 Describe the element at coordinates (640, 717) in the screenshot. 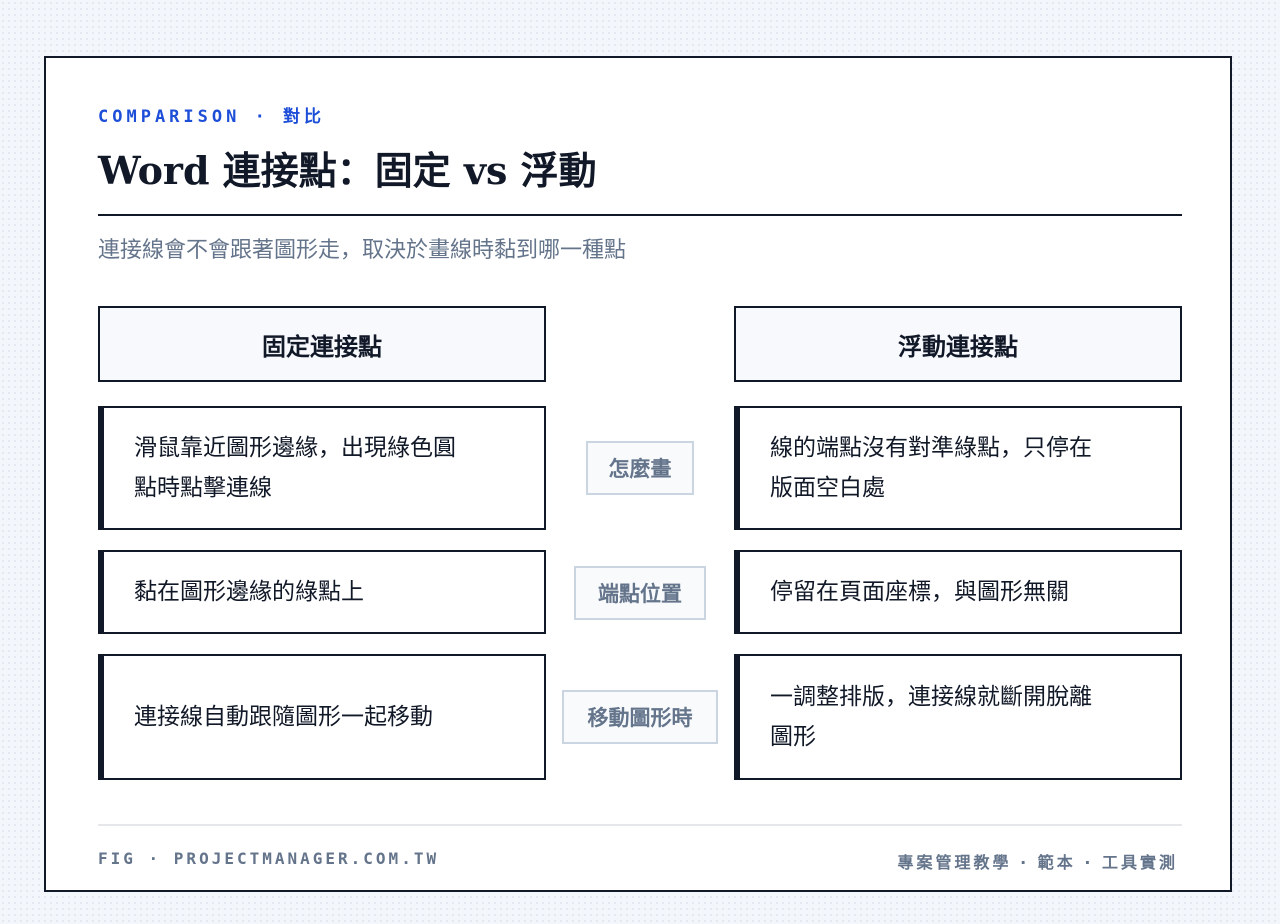

I see `row-label-move-shape: 移動圖形時` at that location.